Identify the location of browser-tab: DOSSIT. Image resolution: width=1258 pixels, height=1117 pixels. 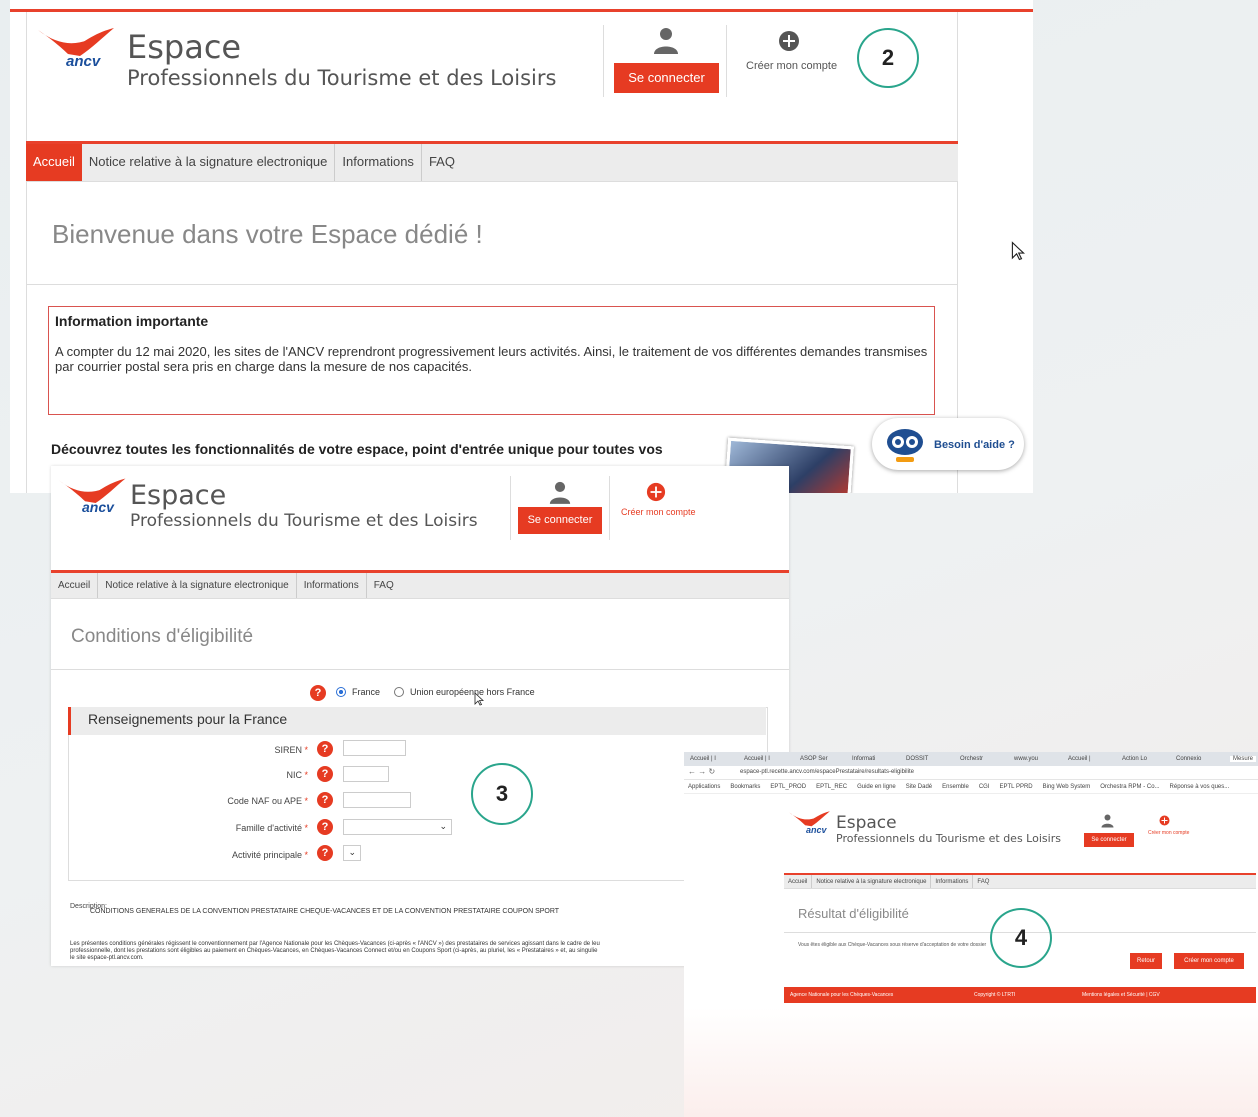
(917, 759).